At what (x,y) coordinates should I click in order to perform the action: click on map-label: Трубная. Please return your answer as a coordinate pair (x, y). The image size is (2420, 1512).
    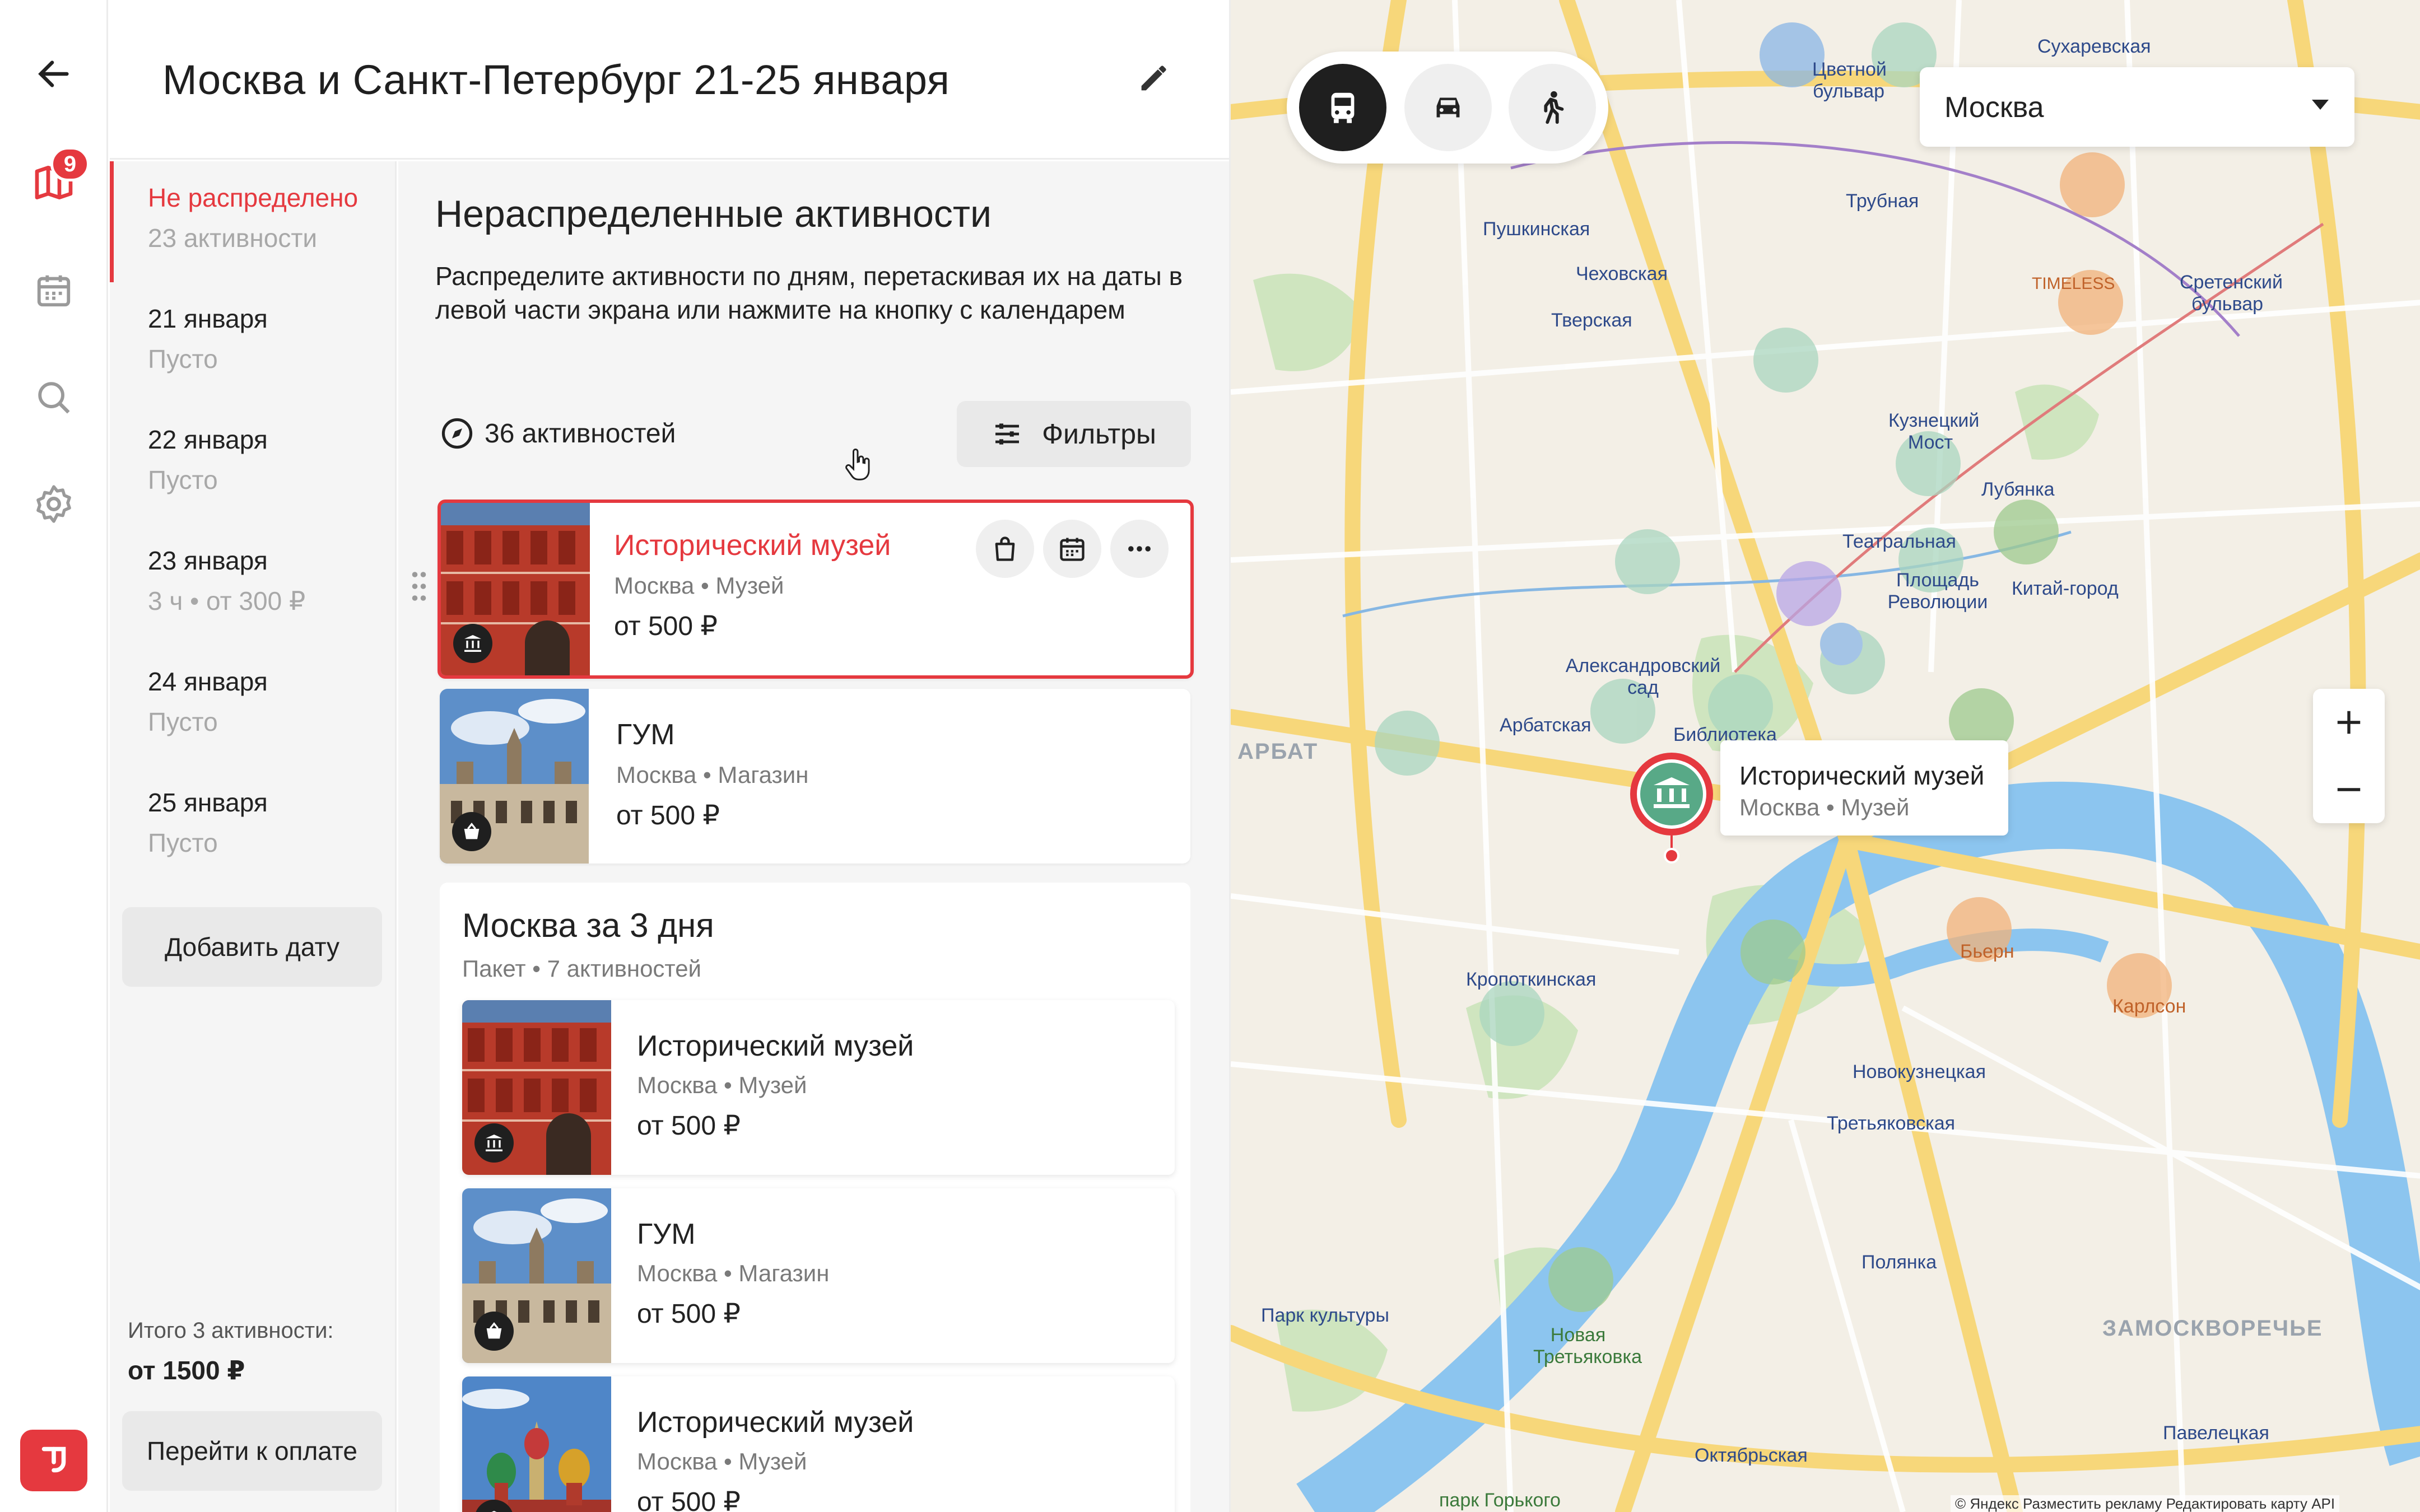
    Looking at the image, I should click on (1882, 201).